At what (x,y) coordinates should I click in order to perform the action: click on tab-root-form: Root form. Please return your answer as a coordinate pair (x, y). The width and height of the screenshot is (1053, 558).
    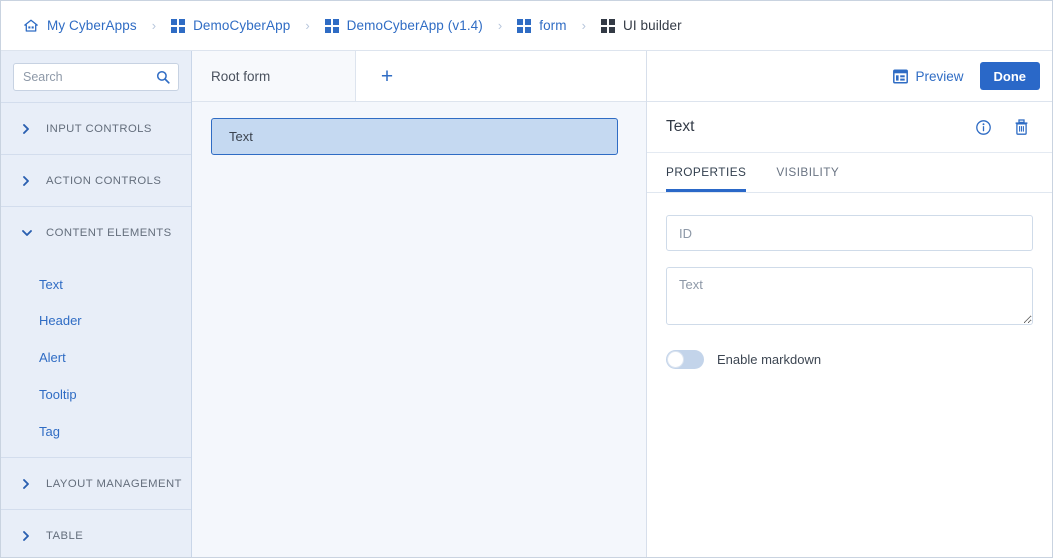
    Looking at the image, I should click on (274, 76).